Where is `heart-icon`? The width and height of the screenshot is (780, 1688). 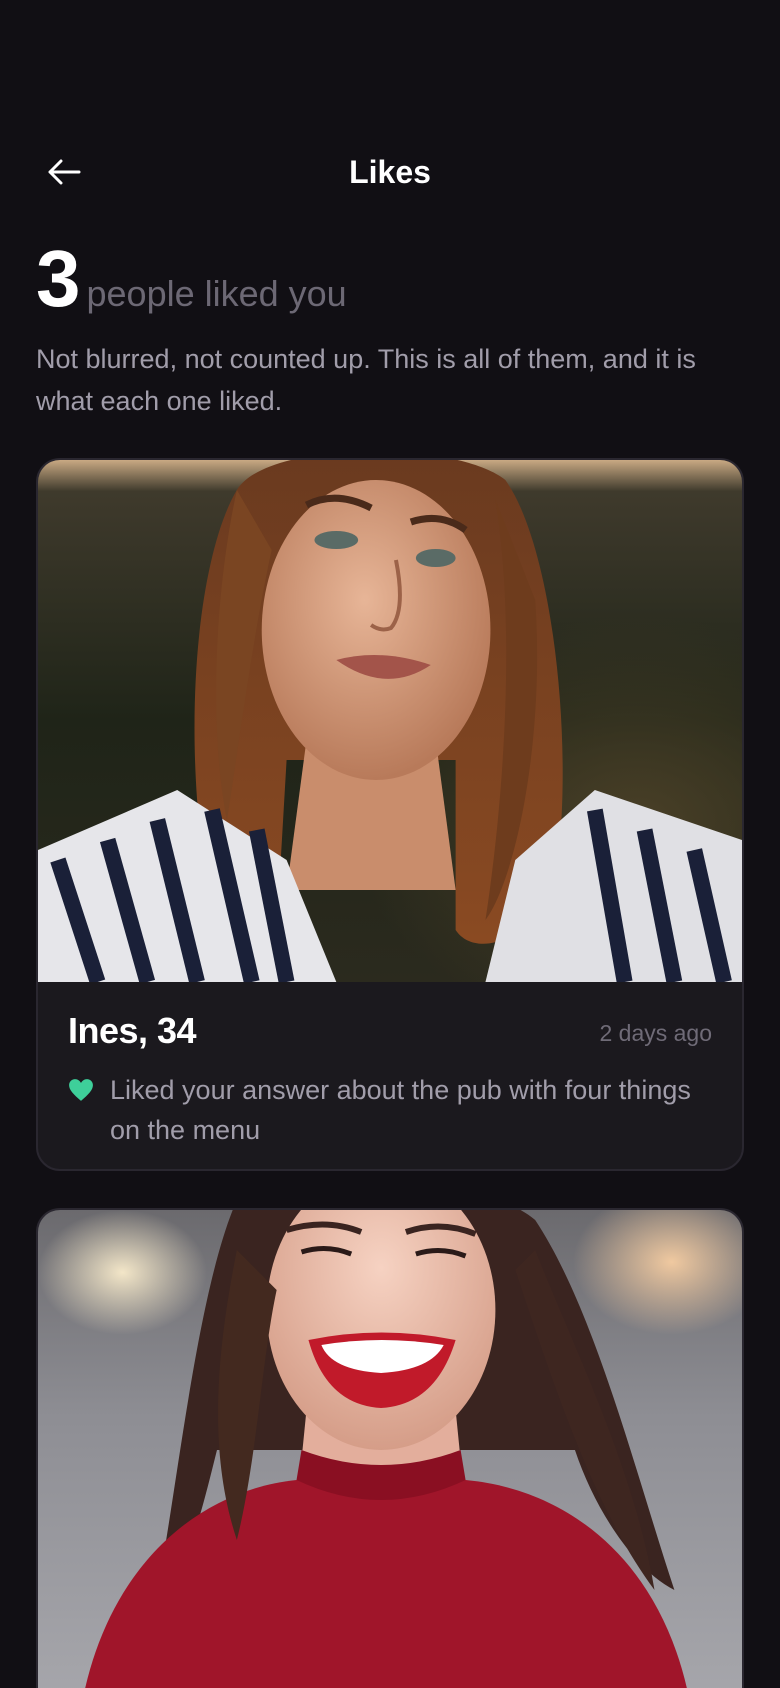 heart-icon is located at coordinates (81, 1090).